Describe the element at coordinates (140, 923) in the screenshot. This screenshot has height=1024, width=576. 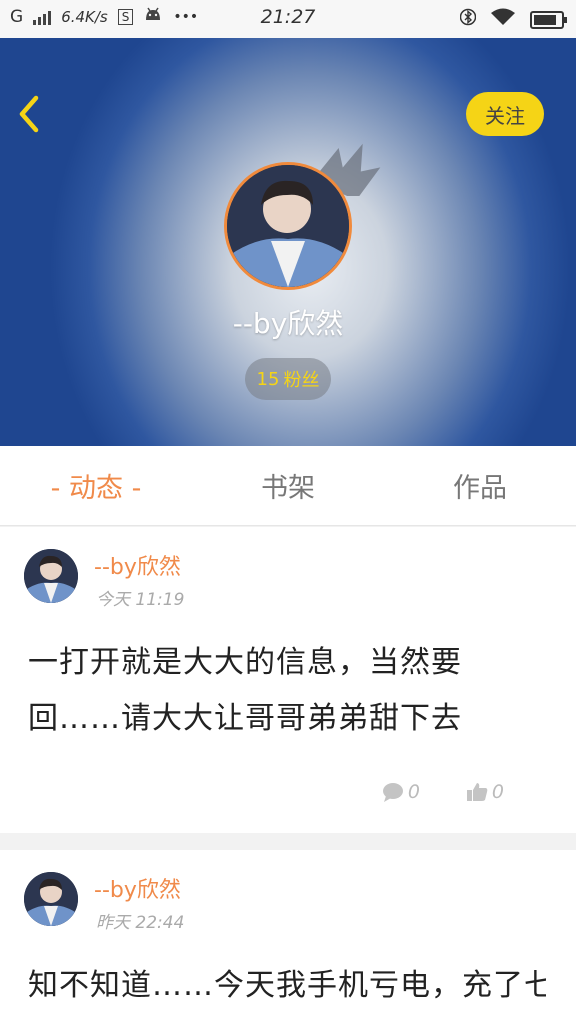
I see `post-timestamp: 昨天 22:44` at that location.